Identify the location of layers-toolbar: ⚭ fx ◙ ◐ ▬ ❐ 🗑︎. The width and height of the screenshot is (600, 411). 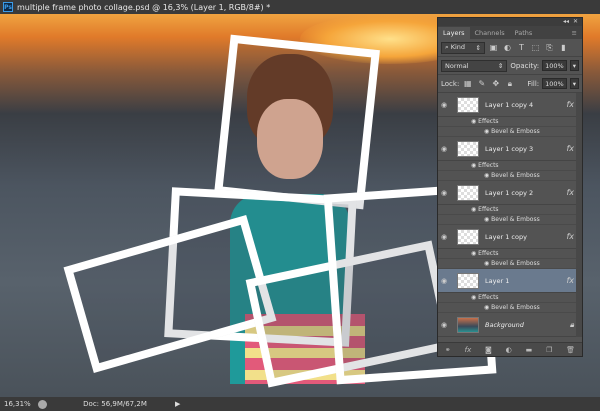
(510, 349).